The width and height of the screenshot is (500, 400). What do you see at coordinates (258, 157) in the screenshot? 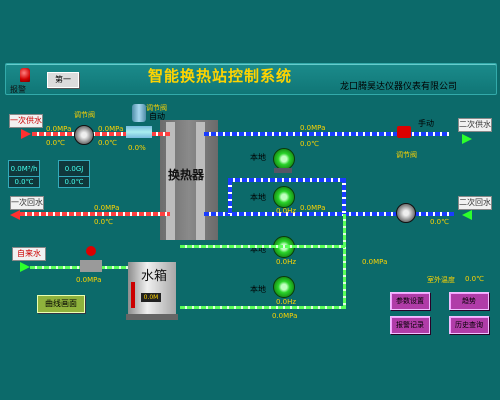
I see `pump-1-mode: 本地` at bounding box center [258, 157].